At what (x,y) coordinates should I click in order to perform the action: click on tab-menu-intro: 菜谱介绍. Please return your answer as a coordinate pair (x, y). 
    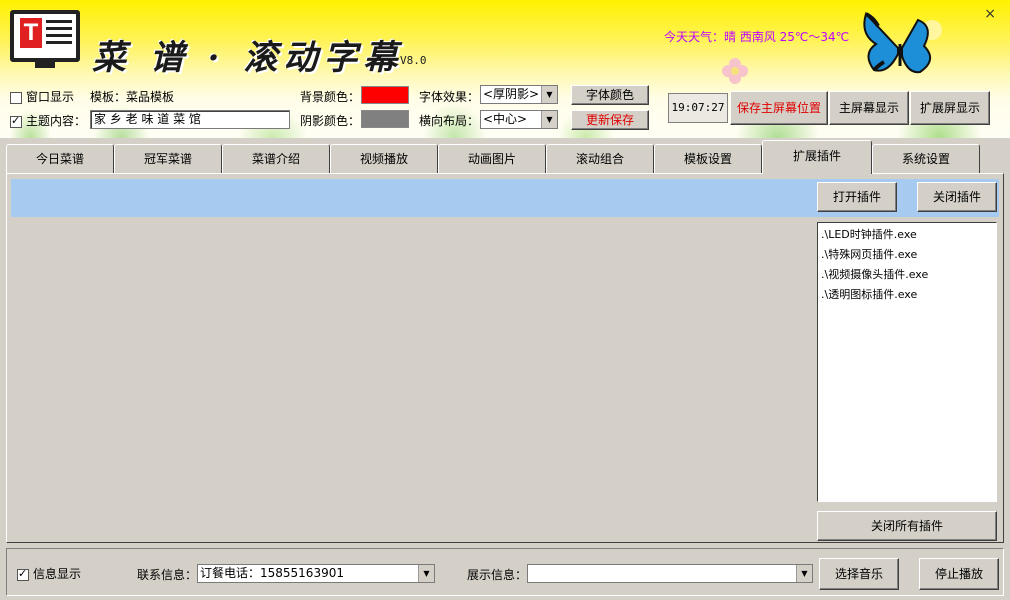
    Looking at the image, I should click on (276, 159).